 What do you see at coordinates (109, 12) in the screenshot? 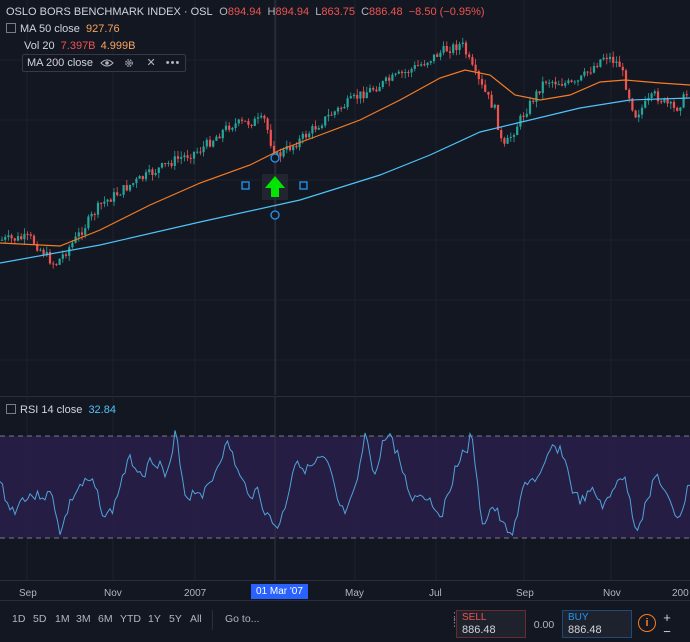
I see `symbol-name: OSLO BORS BENCHMARK INDEX · OSL` at bounding box center [109, 12].